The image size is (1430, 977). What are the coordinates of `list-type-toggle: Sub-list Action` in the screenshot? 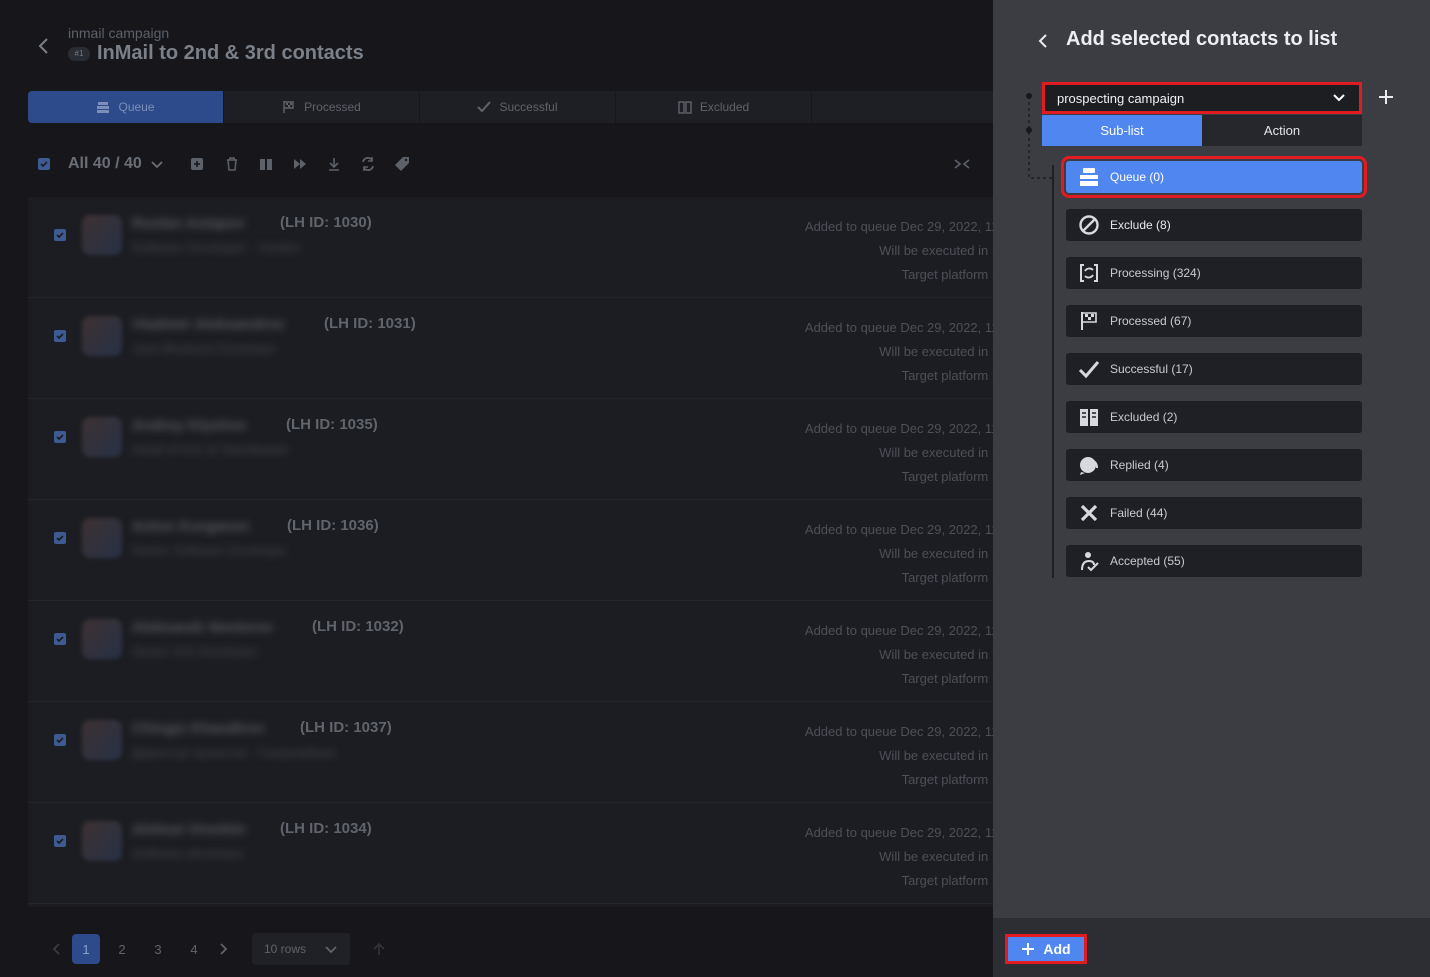 It's located at (1202, 130).